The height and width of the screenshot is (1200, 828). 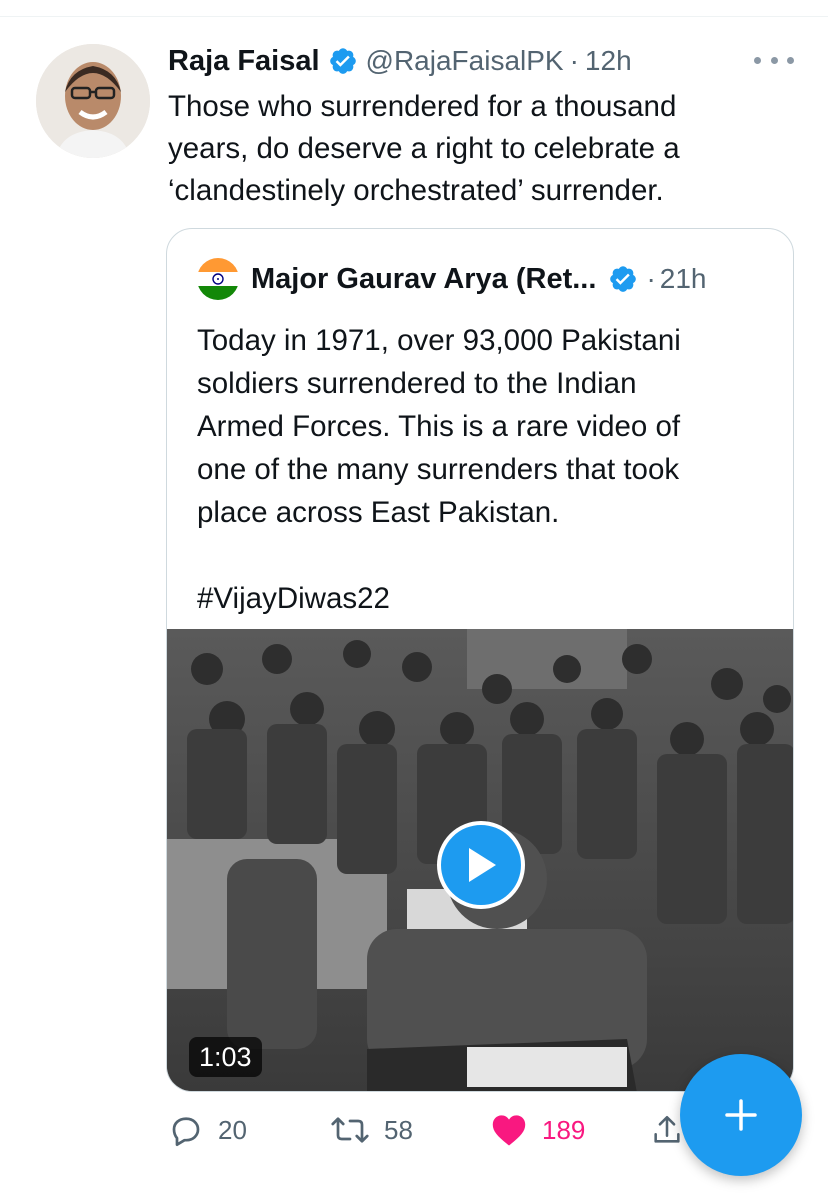 What do you see at coordinates (509, 1130) in the screenshot?
I see `heart-icon` at bounding box center [509, 1130].